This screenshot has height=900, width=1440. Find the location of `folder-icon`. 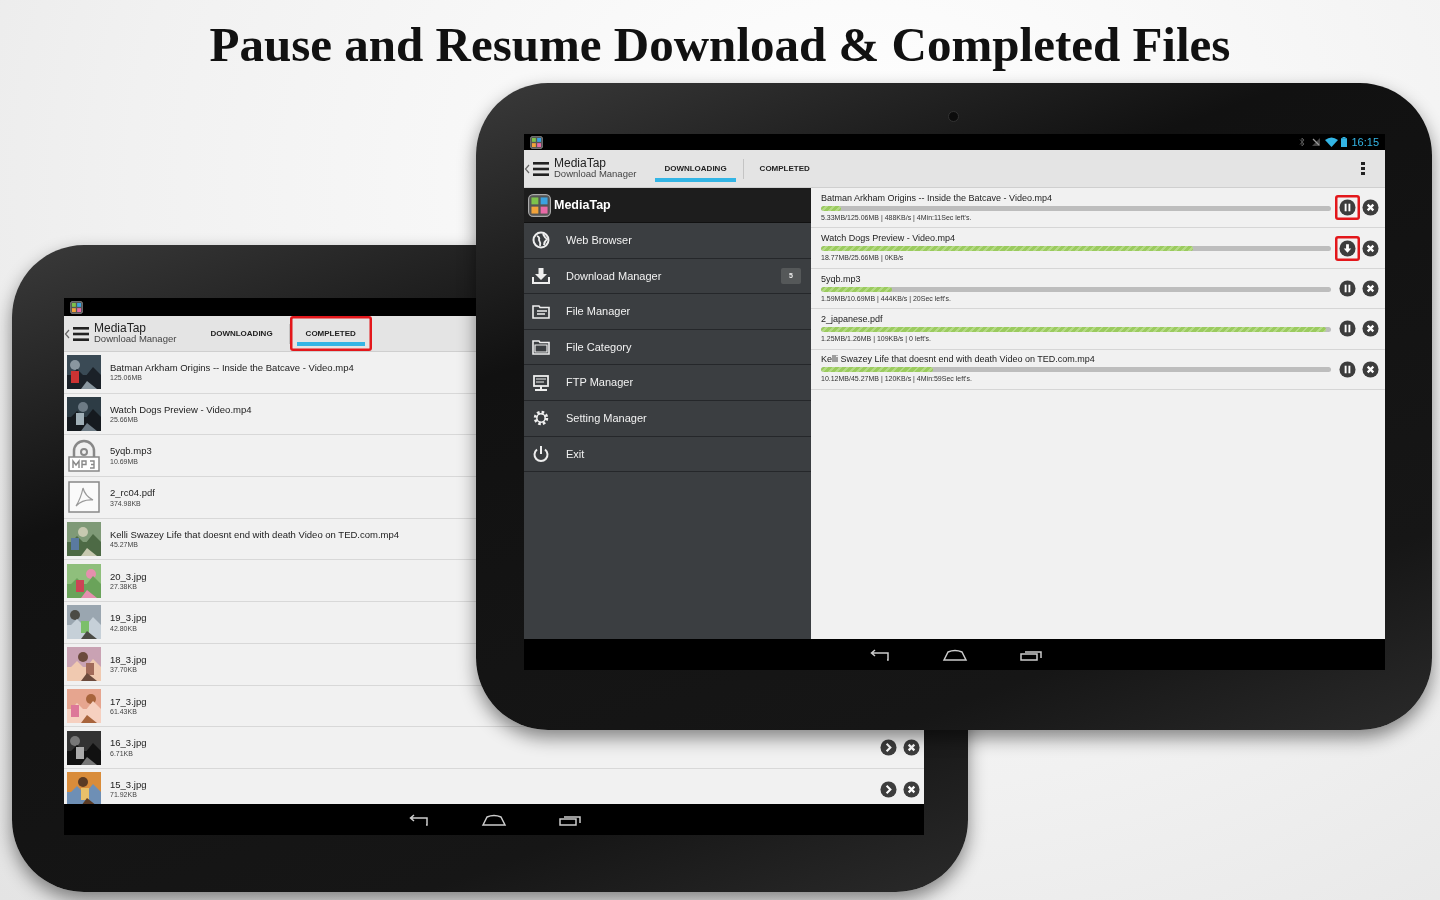

folder-icon is located at coordinates (541, 347).